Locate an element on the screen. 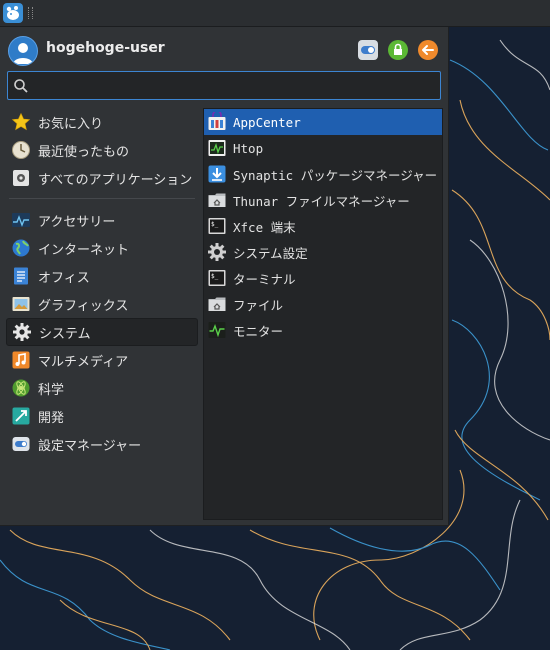  category-internet: インターネット is located at coordinates (102, 248).